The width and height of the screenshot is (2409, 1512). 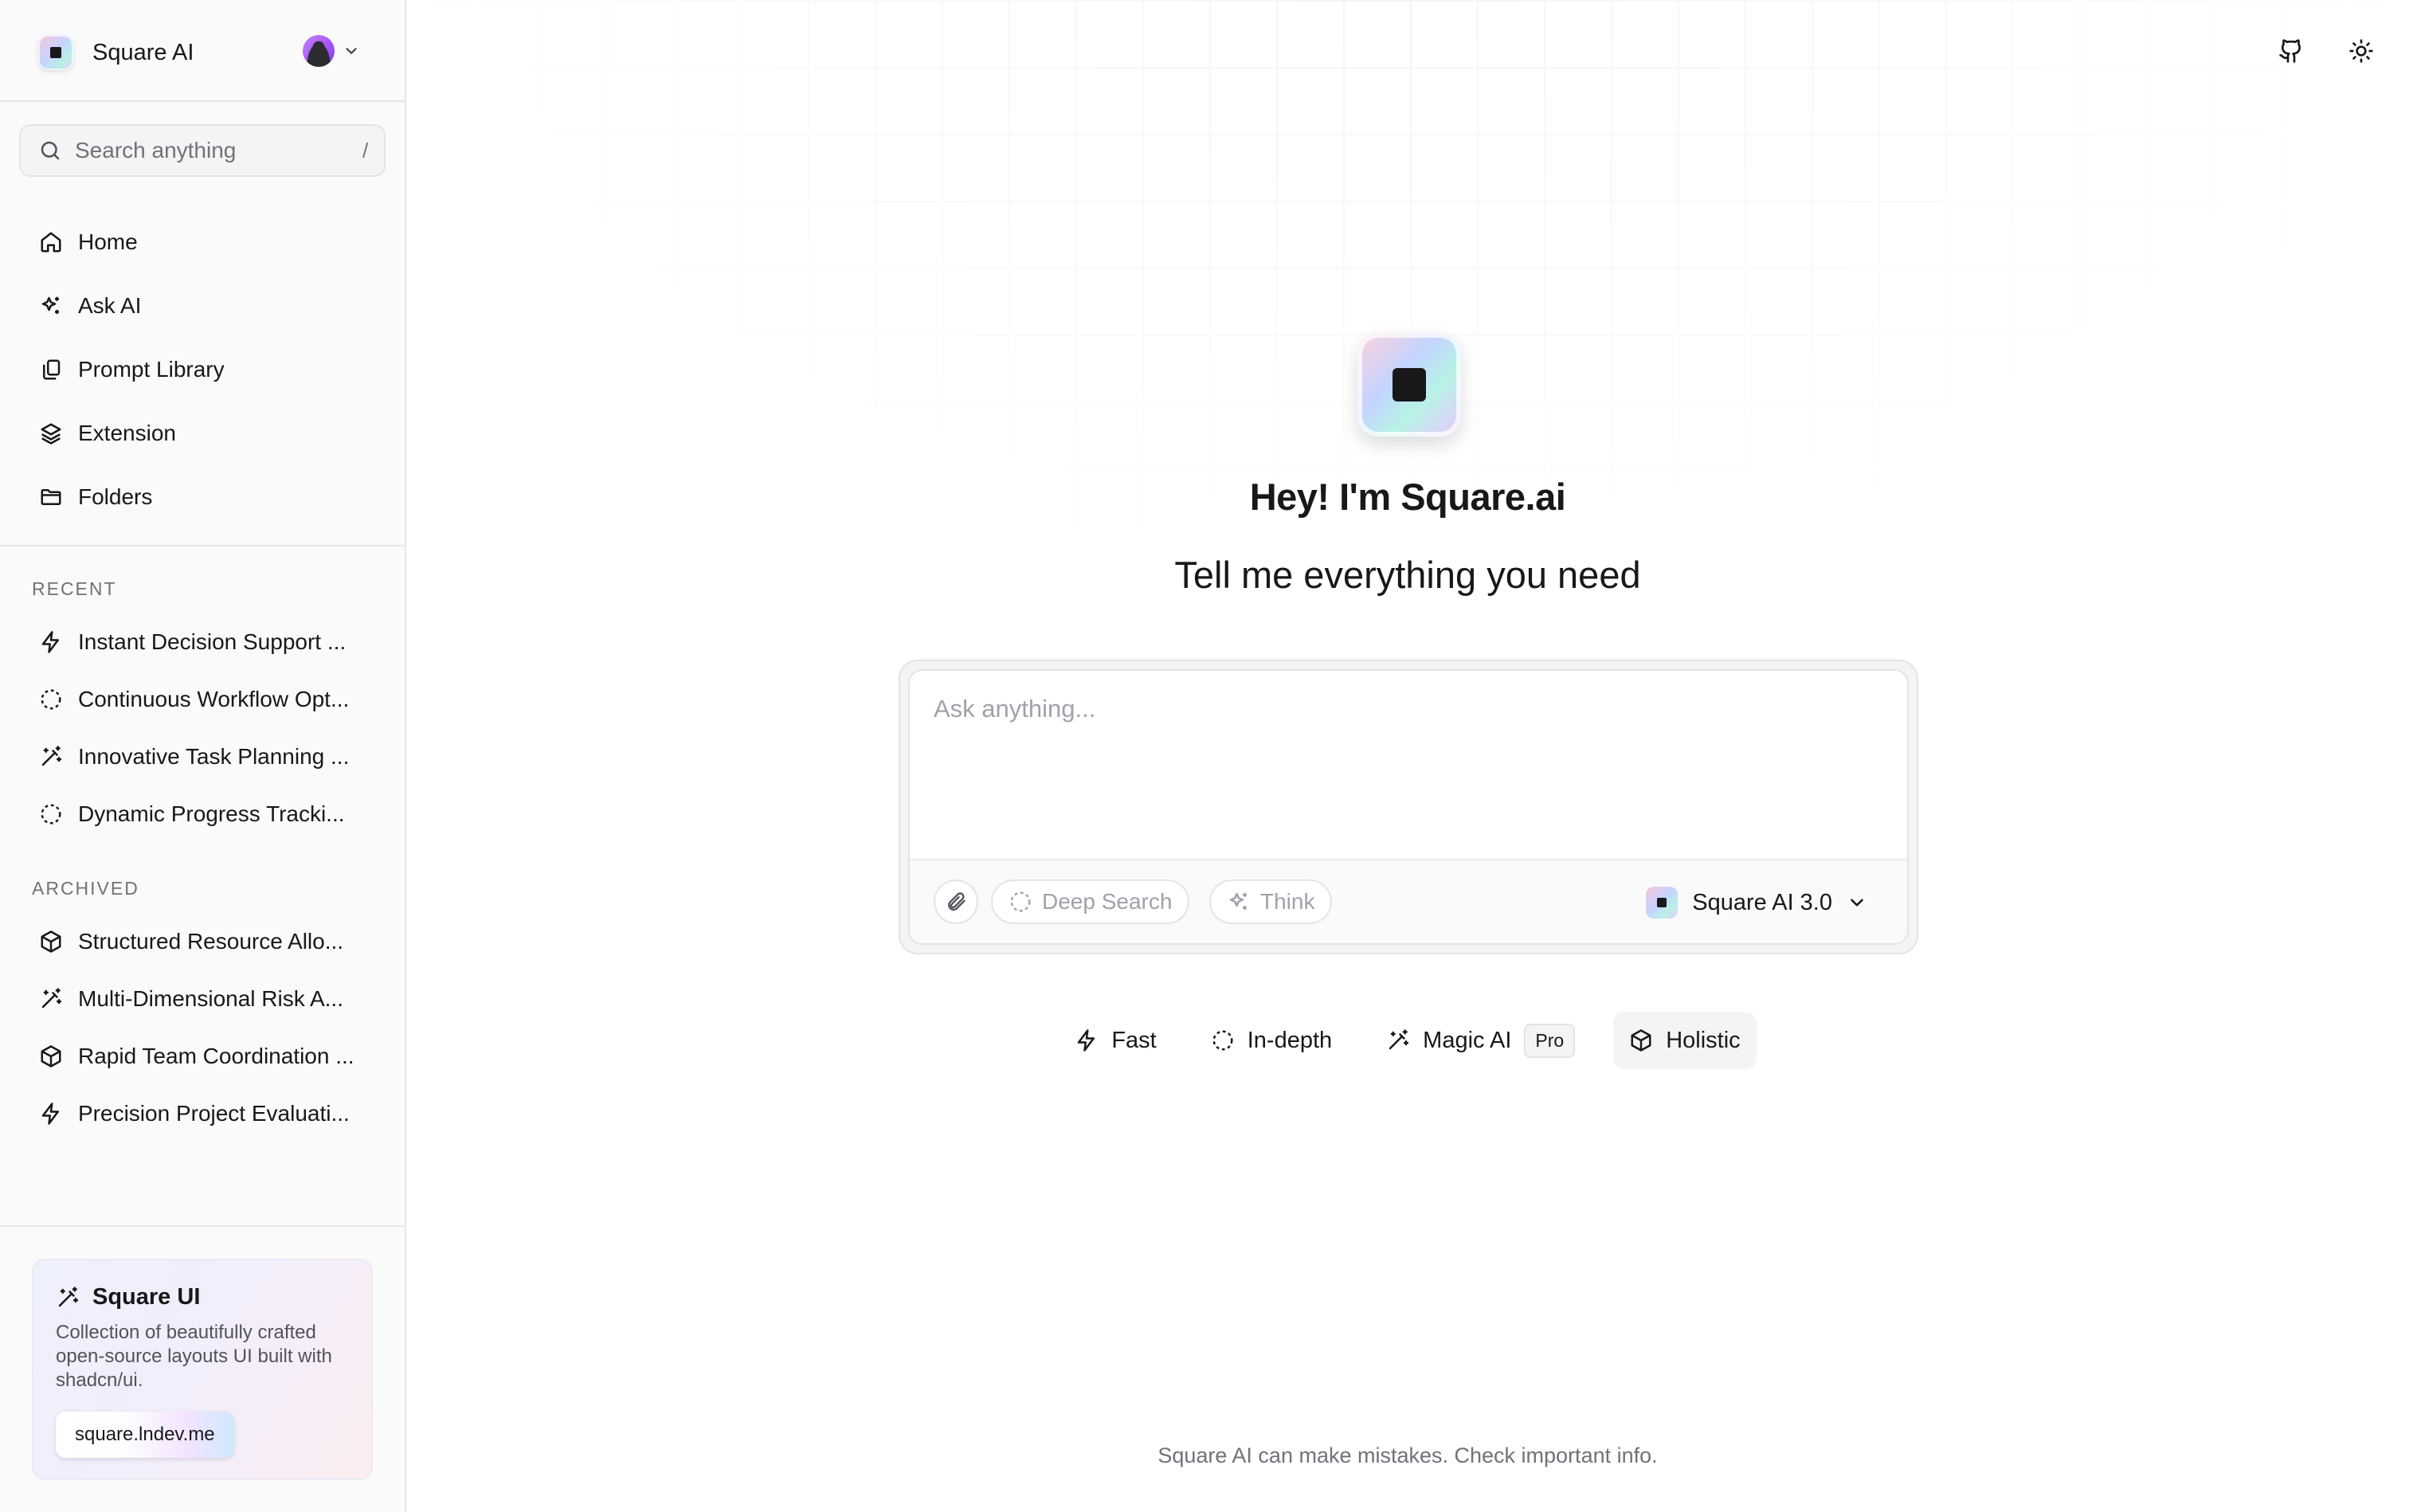 I want to click on nav-item-label: Home, so click(x=108, y=241).